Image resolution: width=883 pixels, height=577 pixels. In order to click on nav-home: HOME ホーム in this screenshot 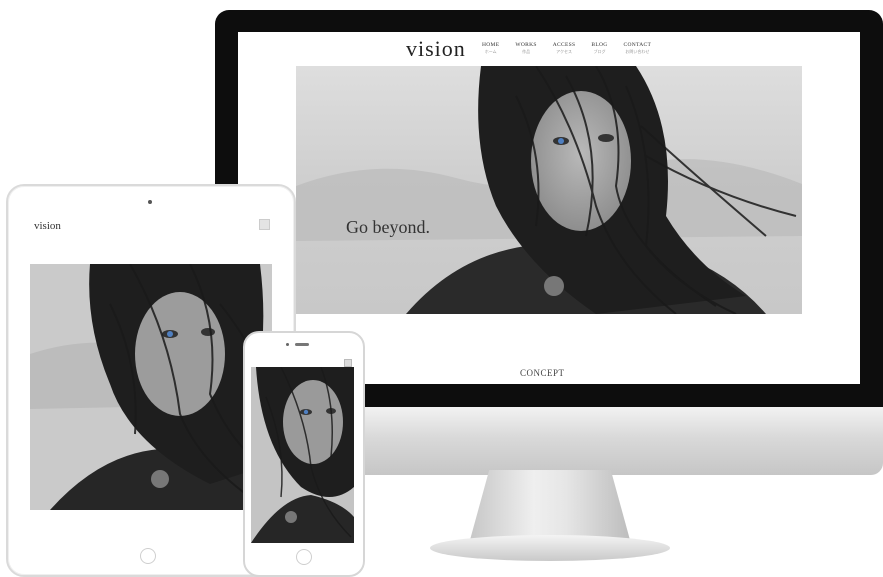, I will do `click(490, 48)`.